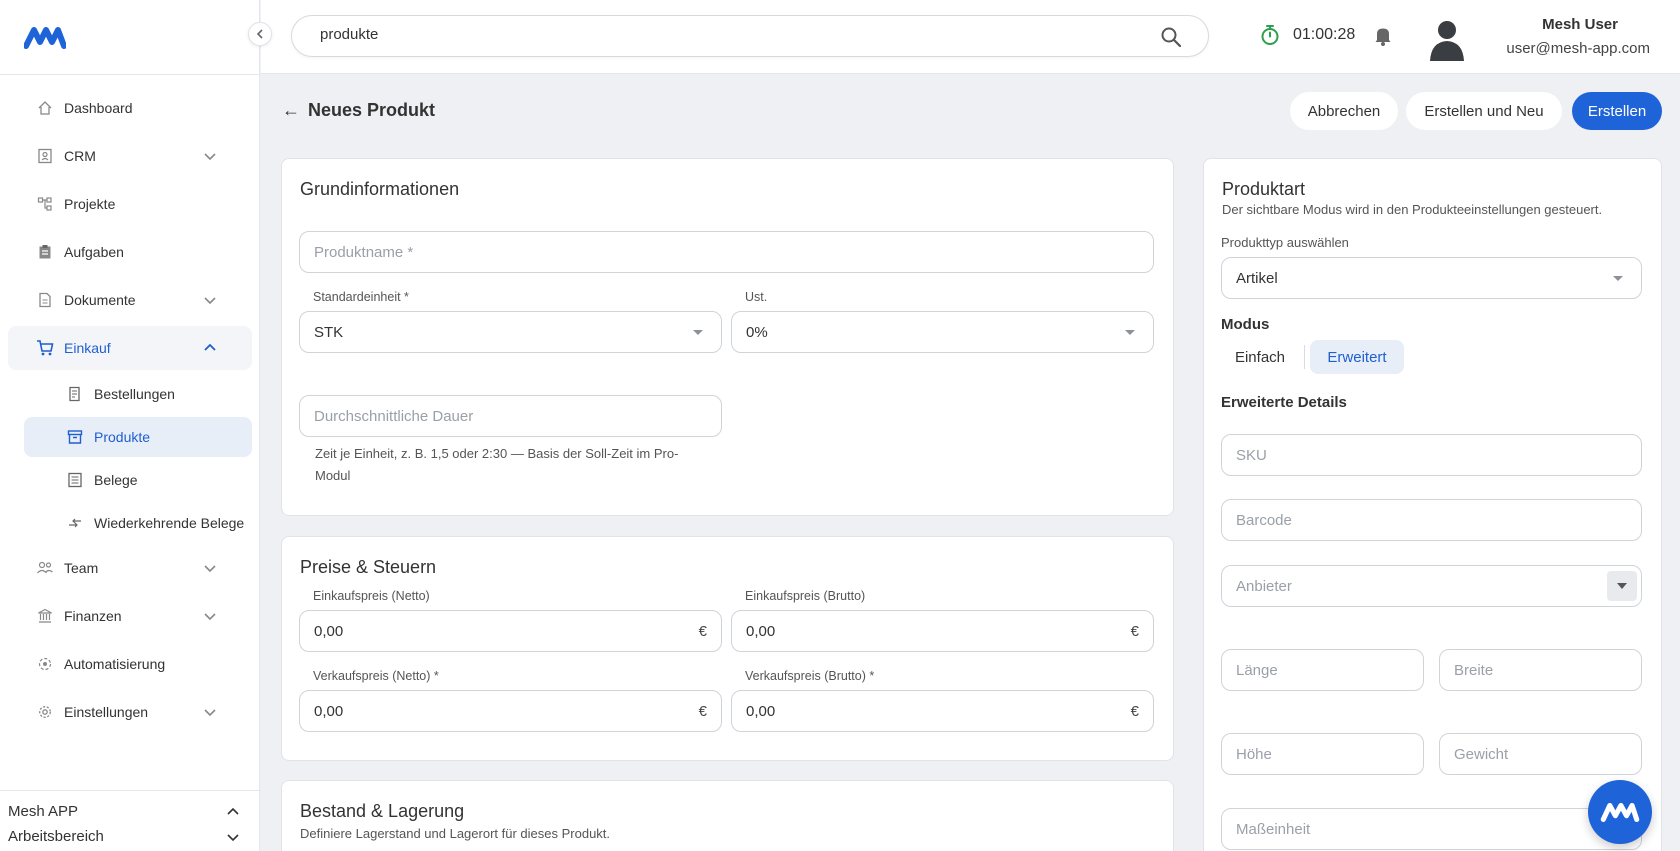 The height and width of the screenshot is (851, 1680). What do you see at coordinates (130, 568) in the screenshot?
I see `sidebar-item-team: Team` at bounding box center [130, 568].